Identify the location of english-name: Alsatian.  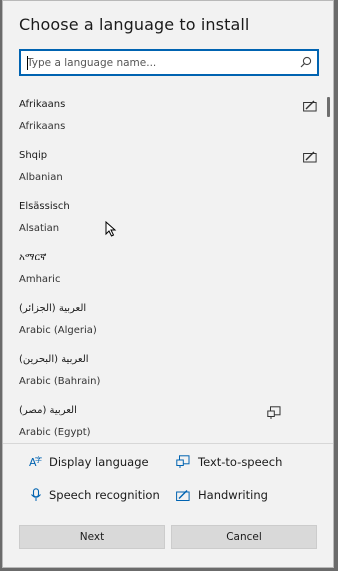
(39, 228).